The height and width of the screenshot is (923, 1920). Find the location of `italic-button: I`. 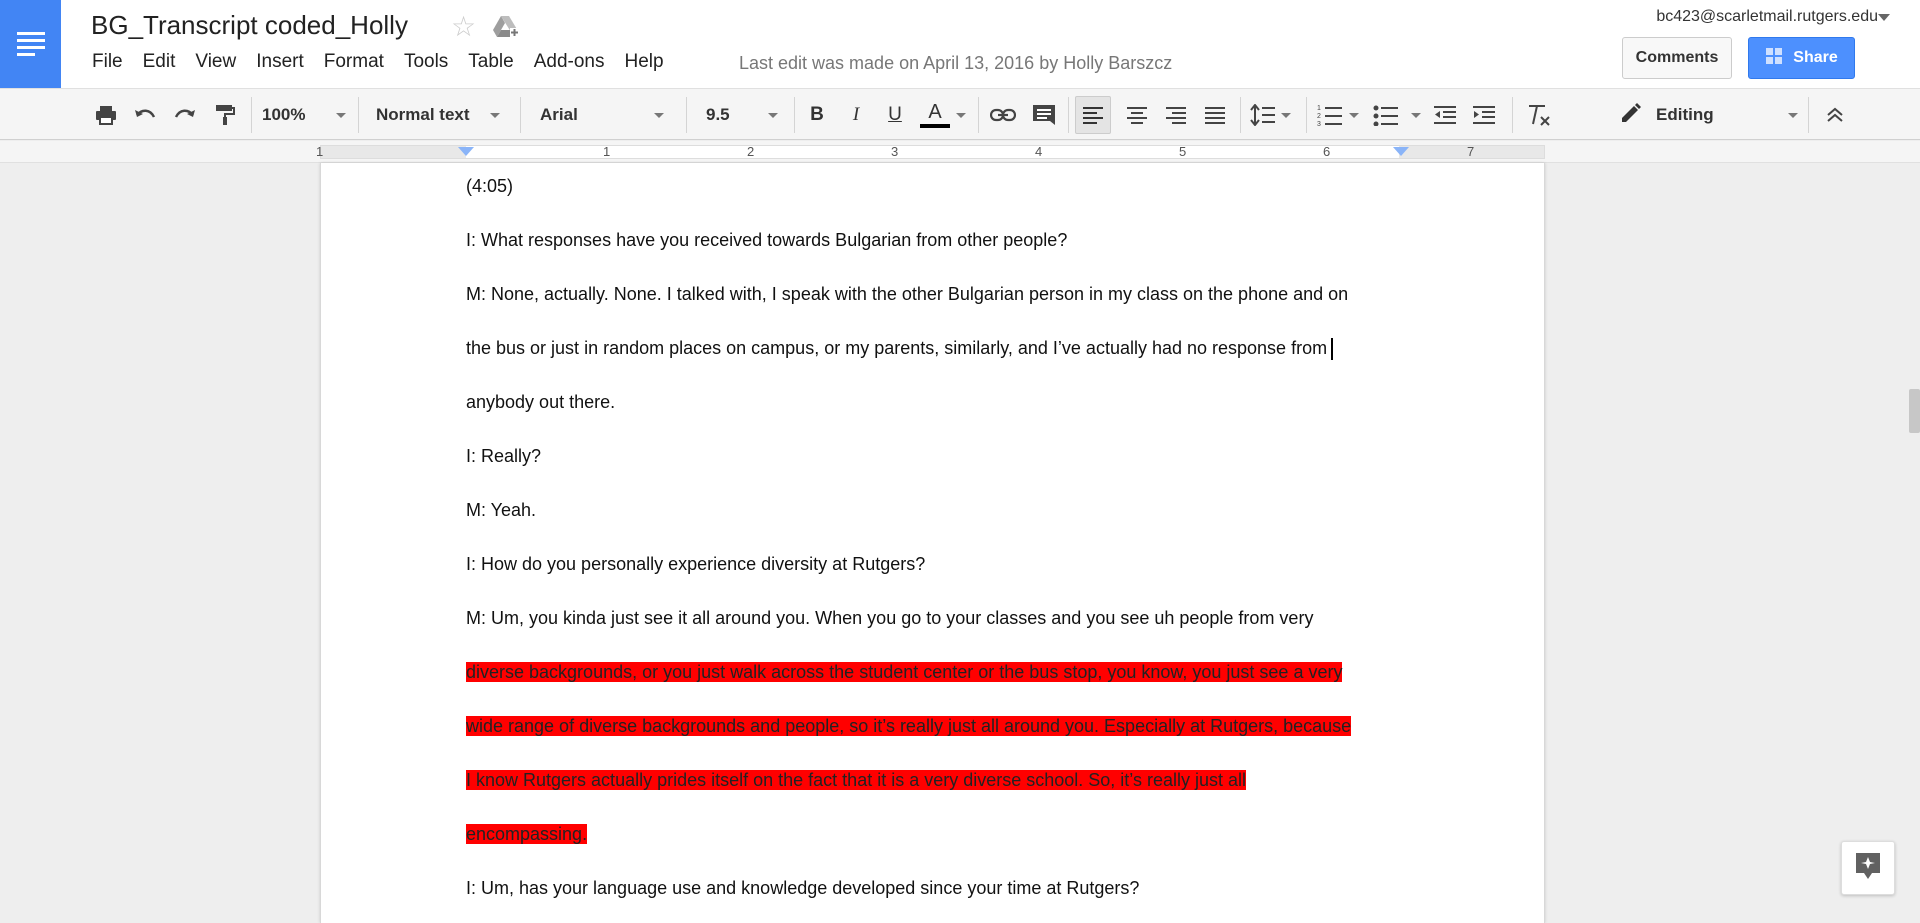

italic-button: I is located at coordinates (856, 115).